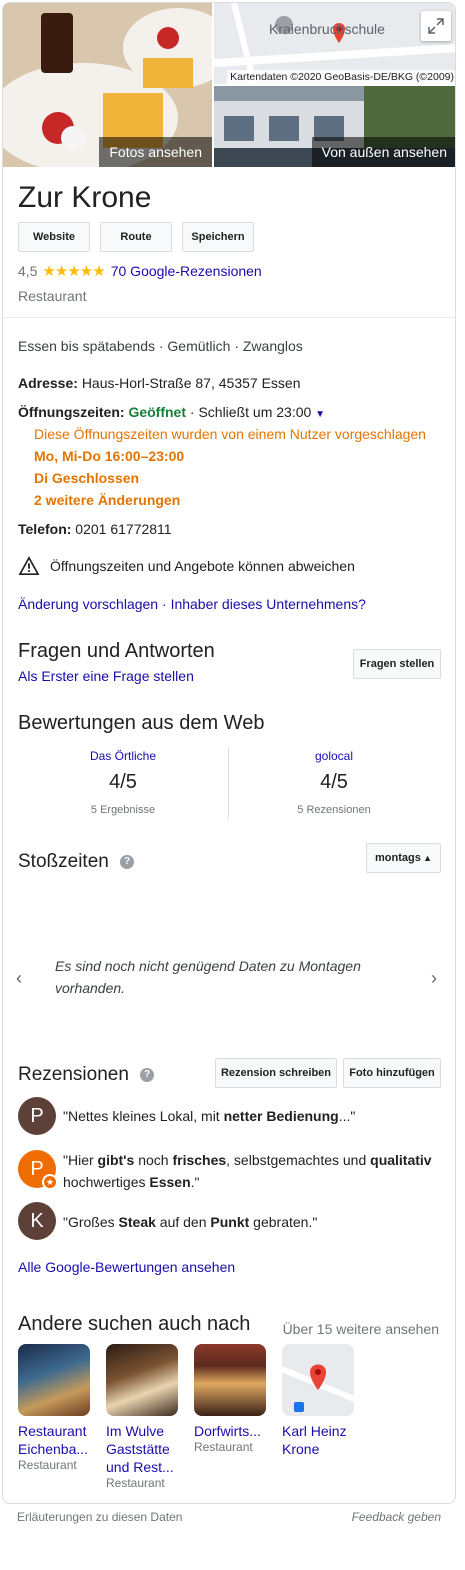 This screenshot has width=465, height=1570. Describe the element at coordinates (218, 237) in the screenshot. I see `save-button: Speichern` at that location.